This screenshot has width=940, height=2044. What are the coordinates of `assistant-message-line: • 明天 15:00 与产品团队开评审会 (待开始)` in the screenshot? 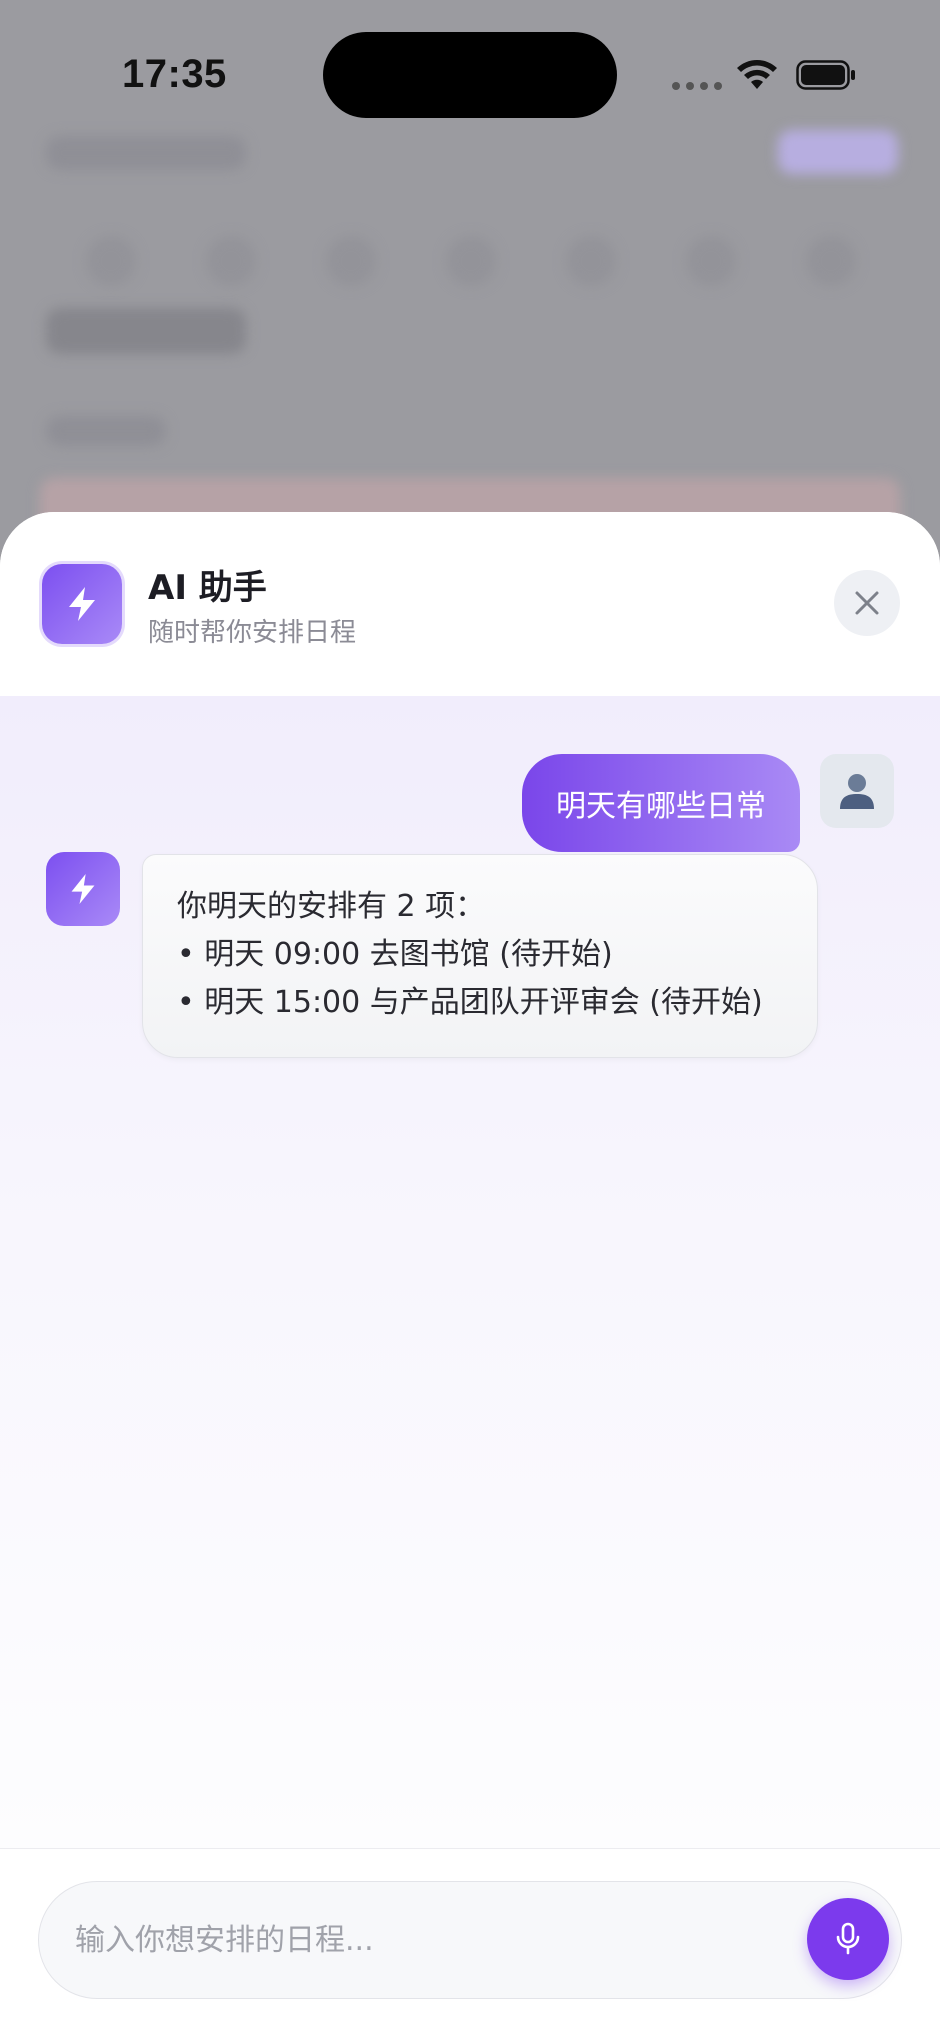 It's located at (470, 1002).